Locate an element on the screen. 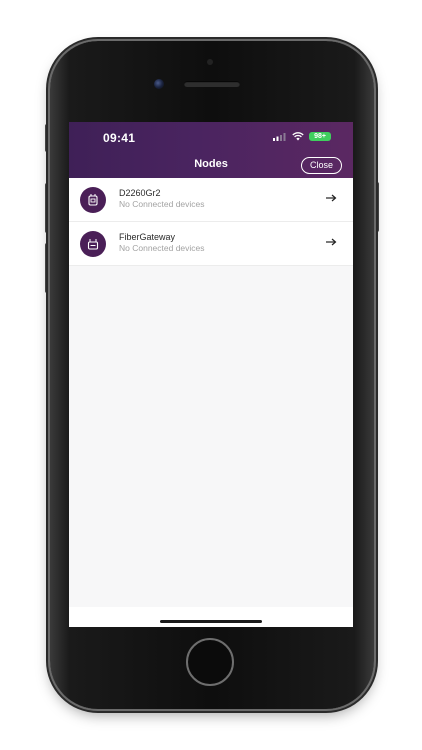  proximity-sensor is located at coordinates (210, 62).